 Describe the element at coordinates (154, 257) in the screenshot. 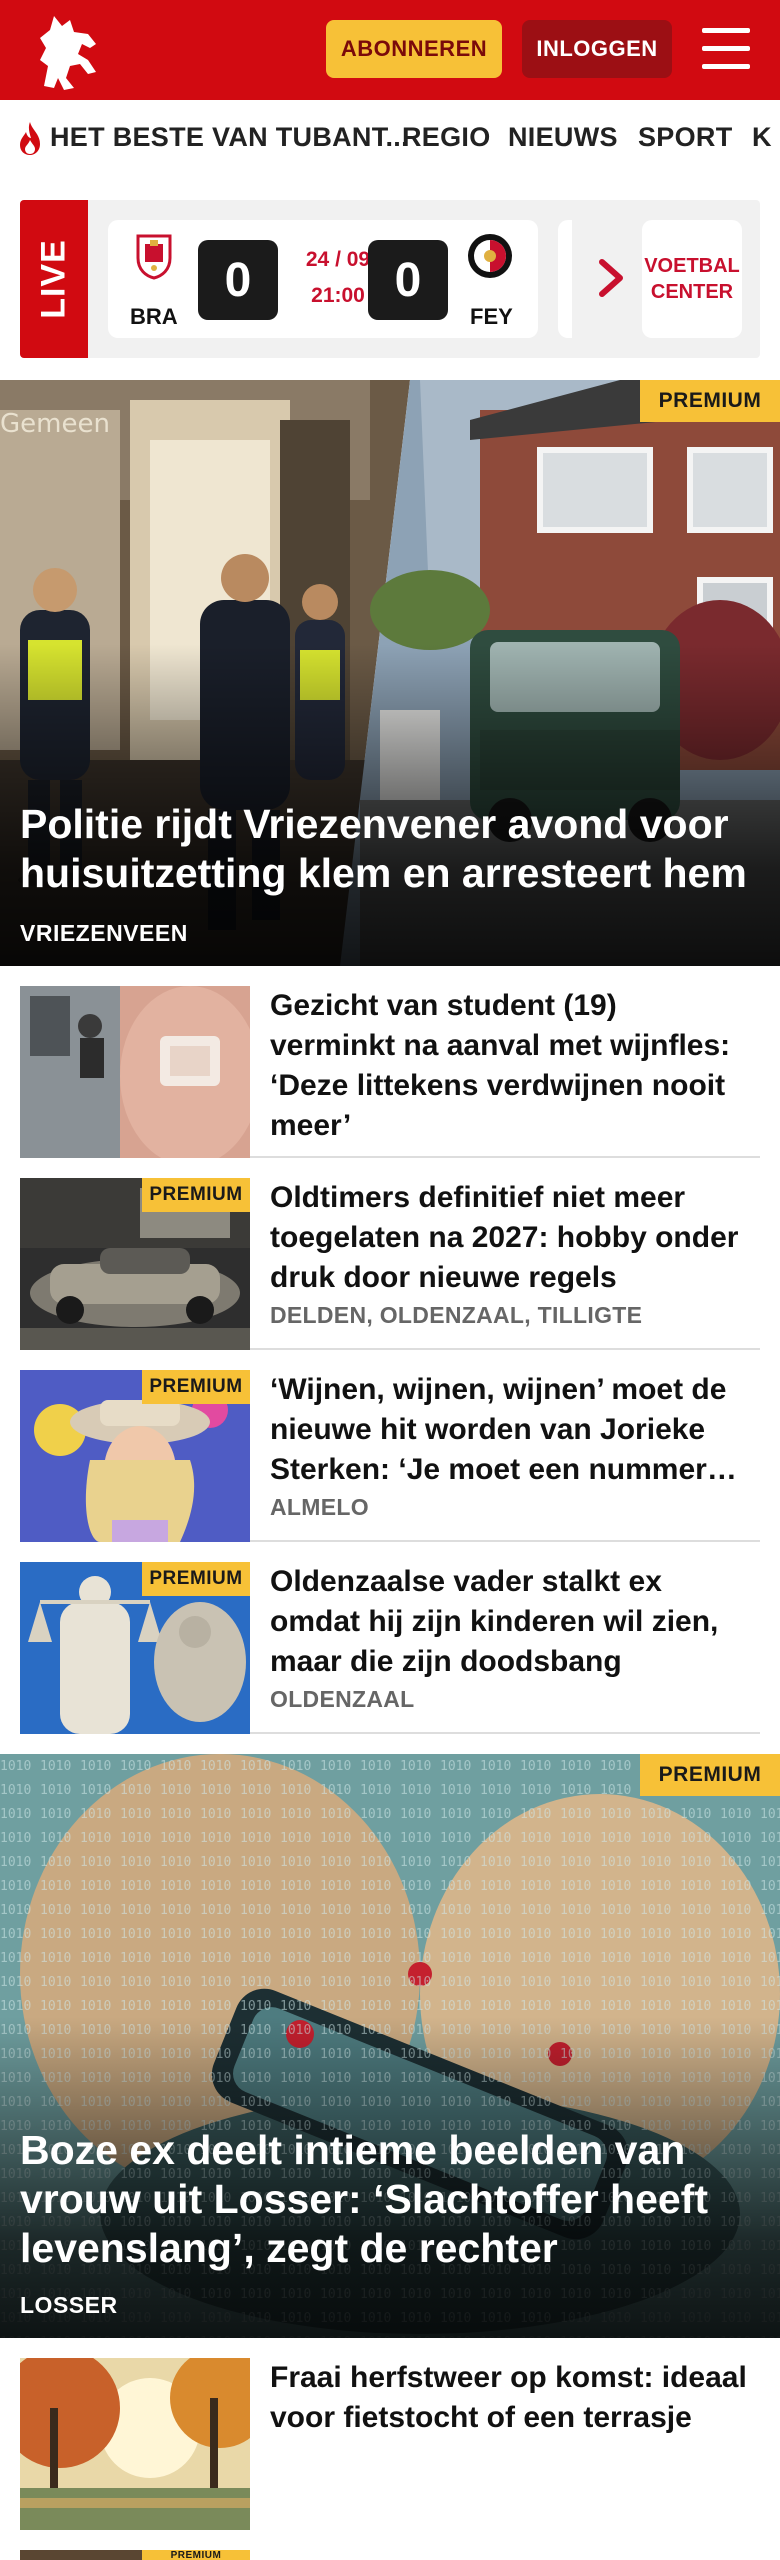

I see `braga-crest-icon` at that location.